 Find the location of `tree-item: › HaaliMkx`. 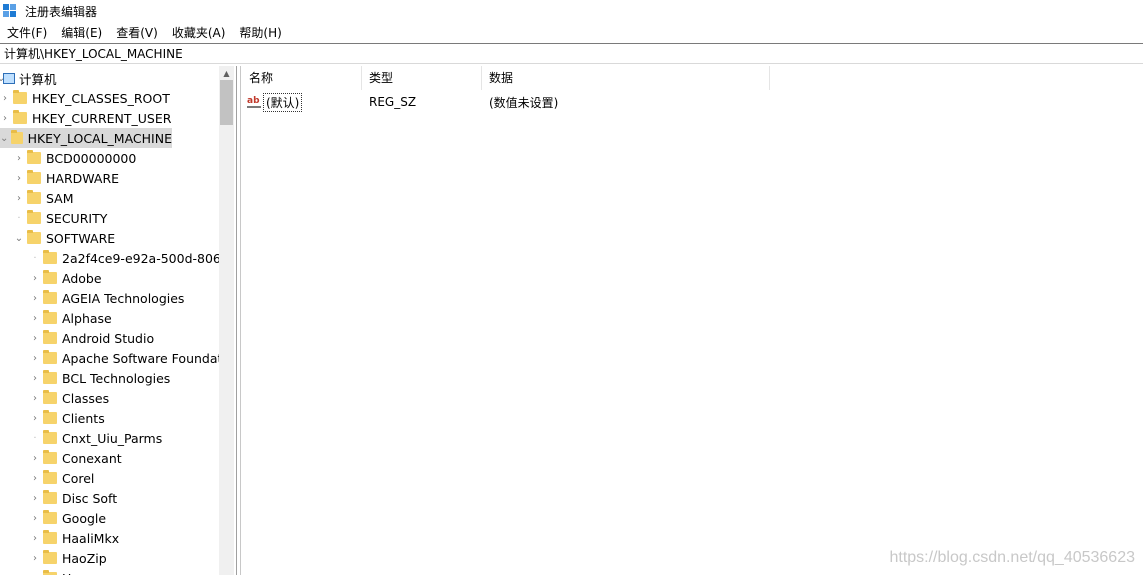

tree-item: › HaaliMkx is located at coordinates (74, 538).